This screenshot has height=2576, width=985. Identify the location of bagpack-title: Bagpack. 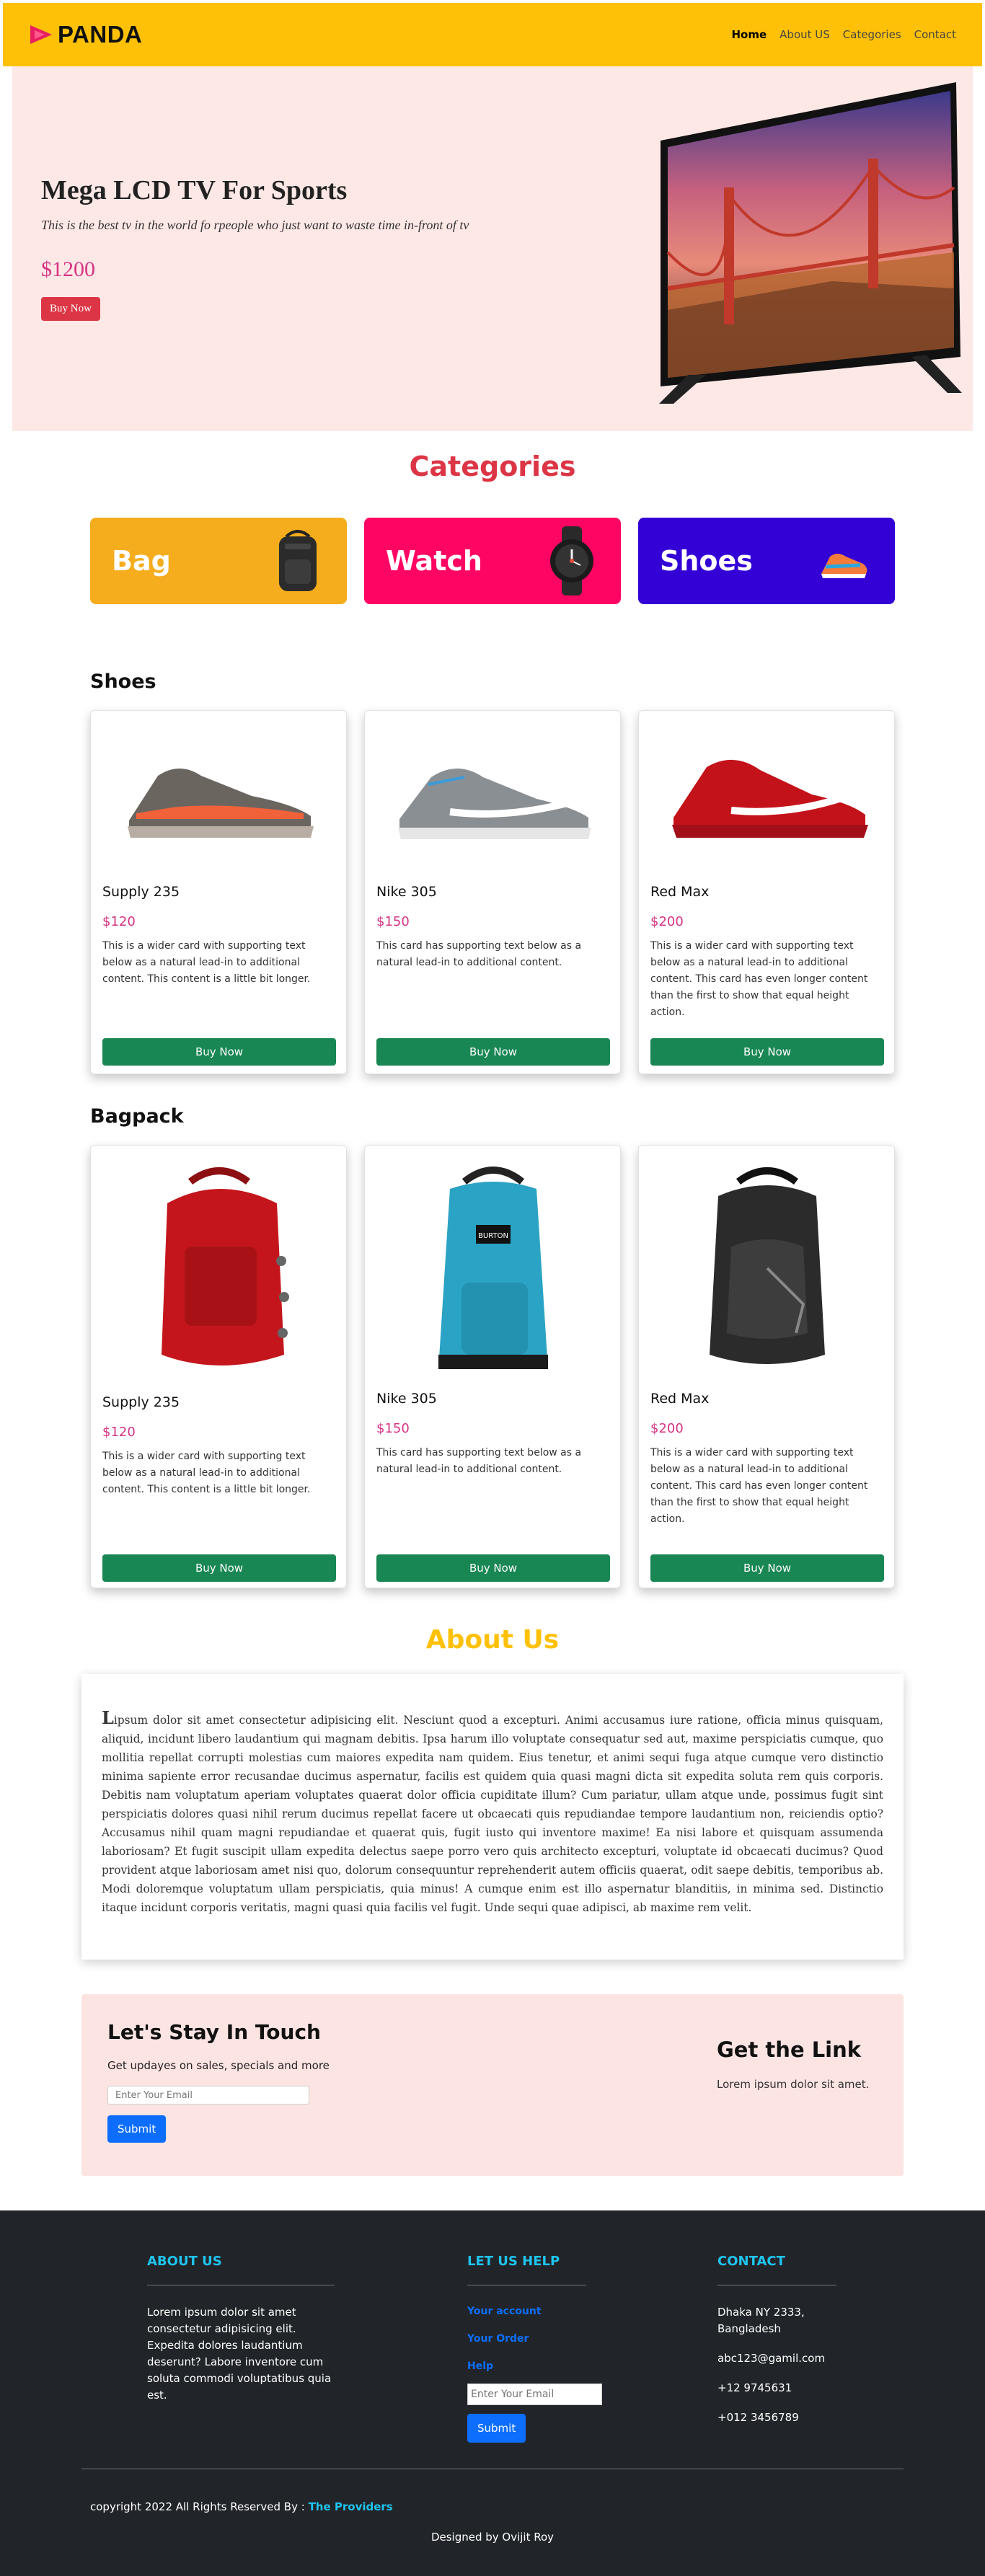
(137, 1116).